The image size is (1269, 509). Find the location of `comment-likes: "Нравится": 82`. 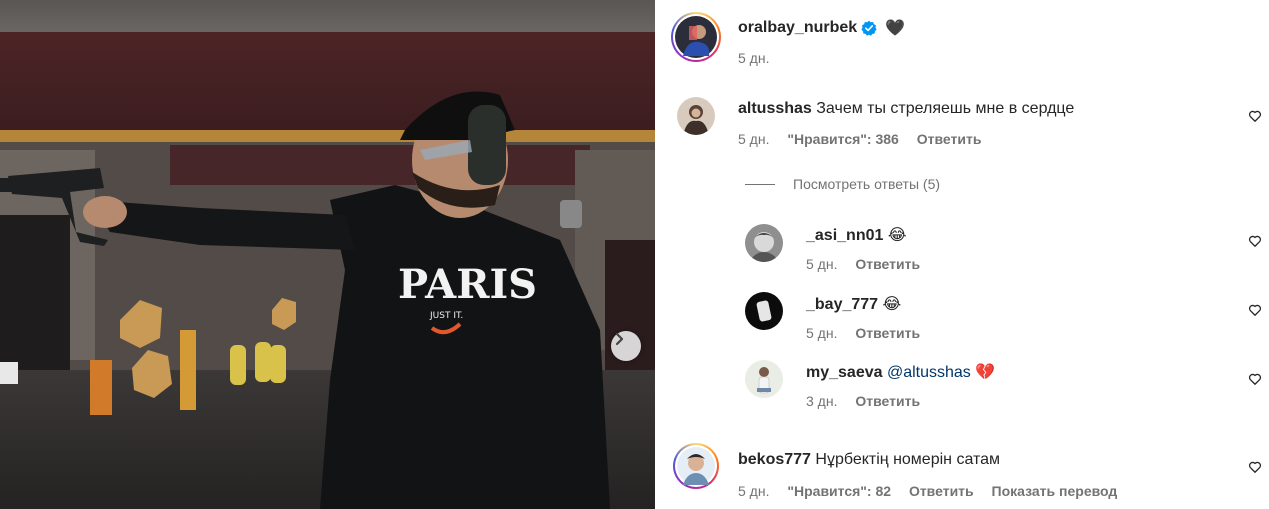

comment-likes: "Нравится": 82 is located at coordinates (839, 491).